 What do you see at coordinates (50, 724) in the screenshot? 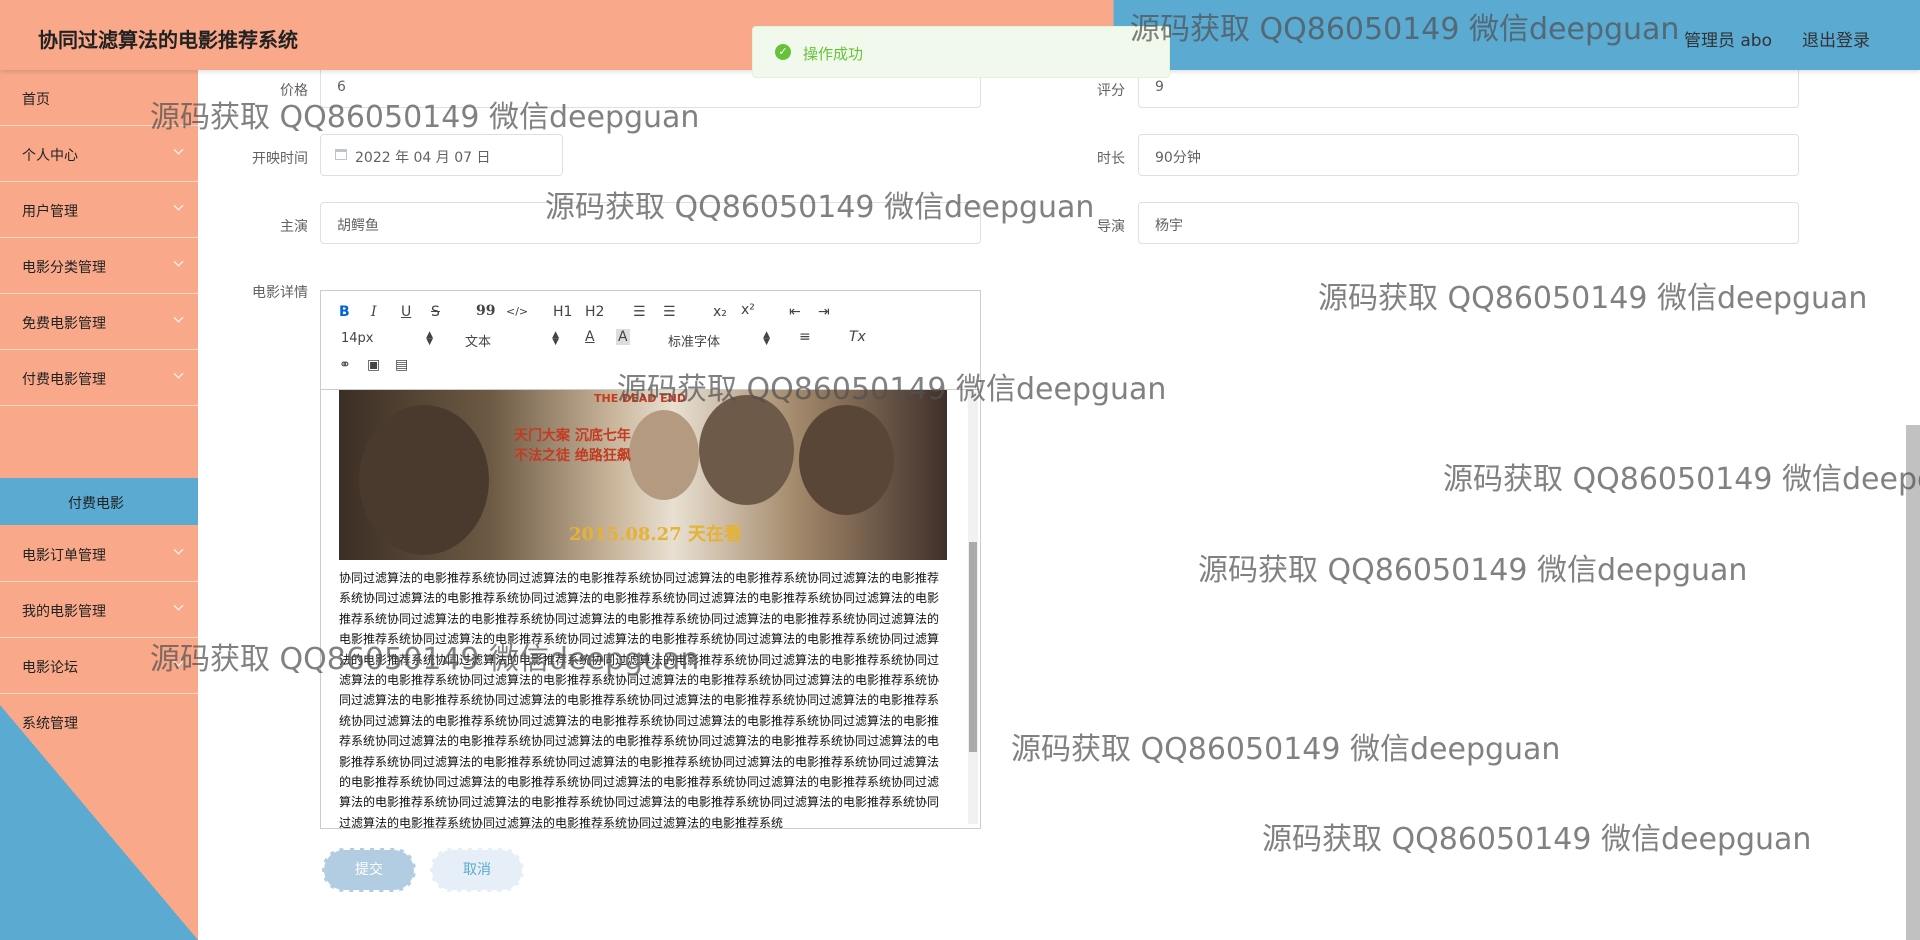
I see `sidebar-item-label: 系统管理` at bounding box center [50, 724].